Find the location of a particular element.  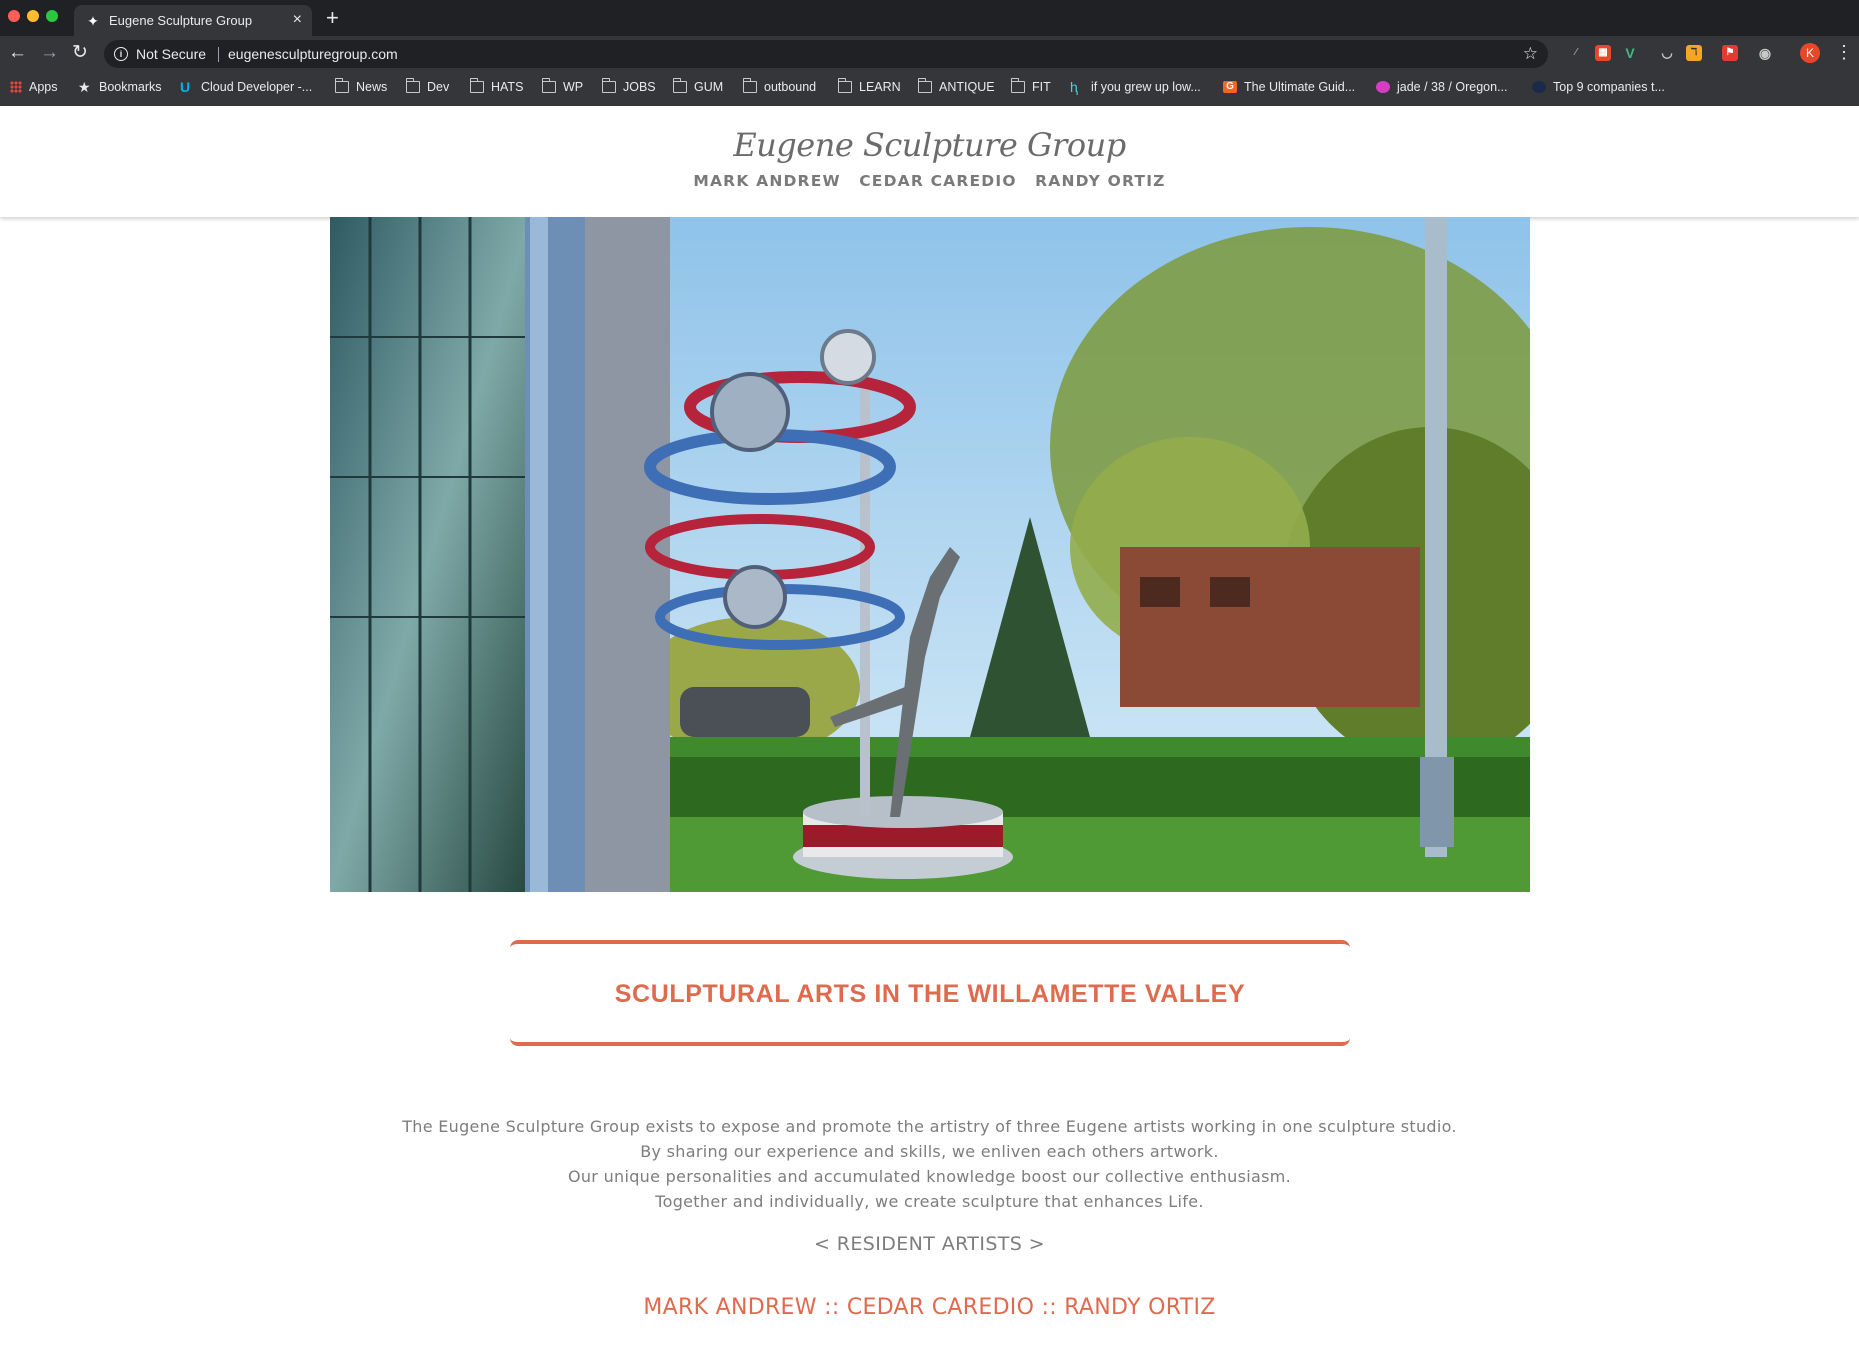

maximize-window-button is located at coordinates (52, 16).